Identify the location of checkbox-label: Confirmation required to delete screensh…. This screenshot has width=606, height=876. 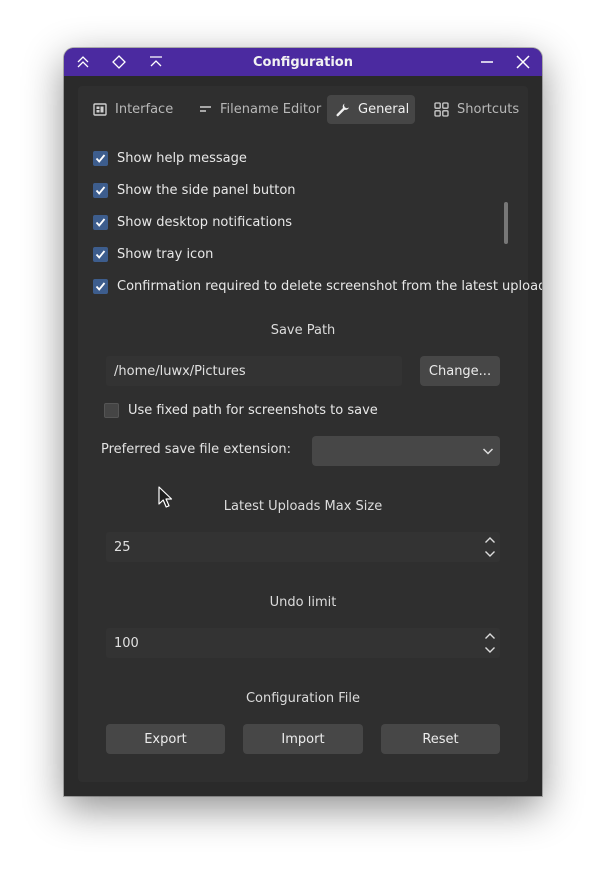
(329, 286).